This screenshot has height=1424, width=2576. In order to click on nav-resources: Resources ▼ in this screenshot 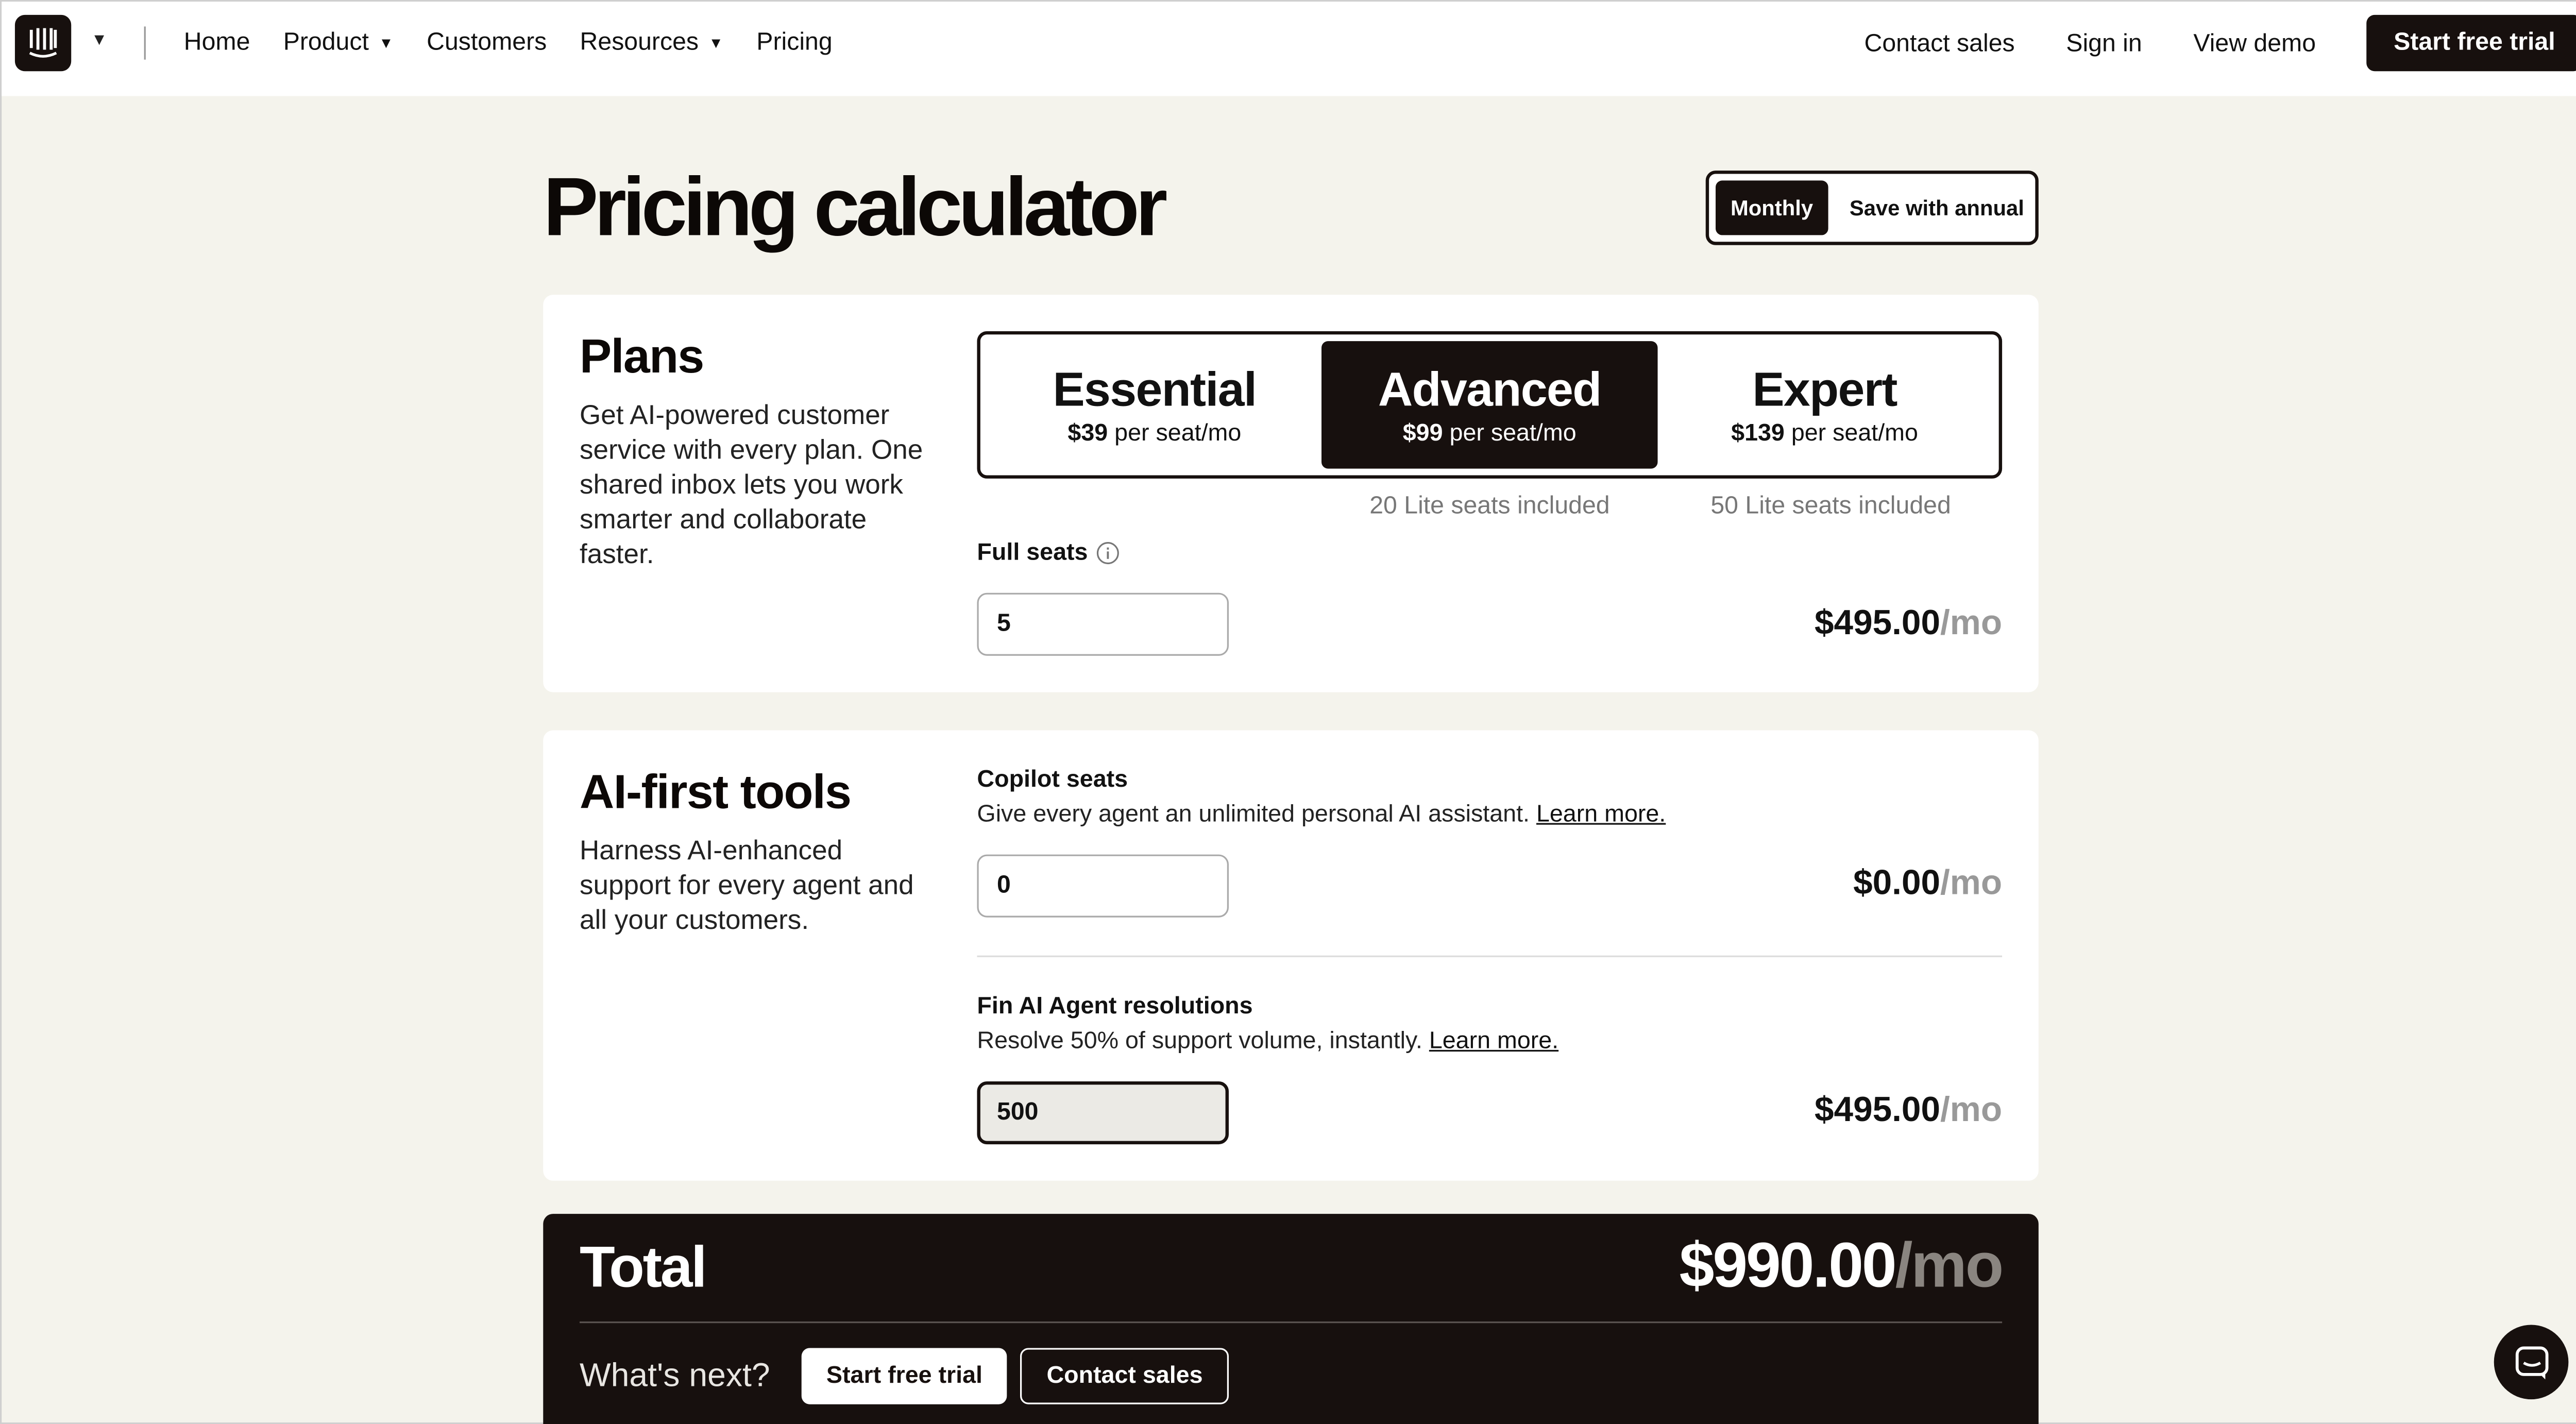, I will do `click(652, 43)`.